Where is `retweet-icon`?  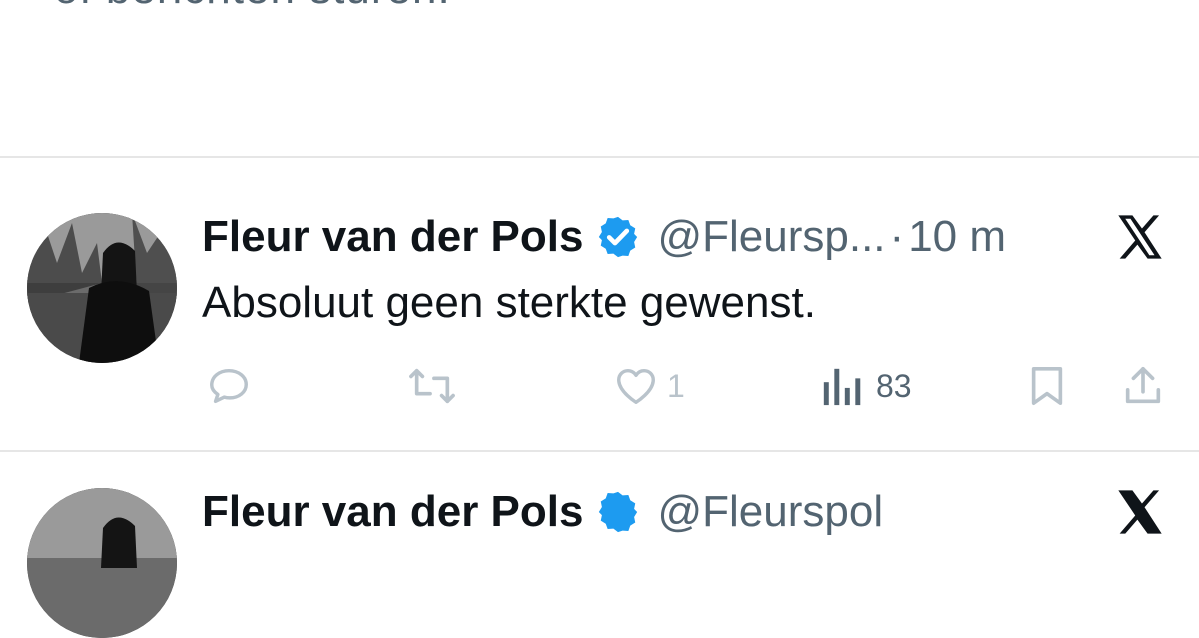 retweet-icon is located at coordinates (432, 386).